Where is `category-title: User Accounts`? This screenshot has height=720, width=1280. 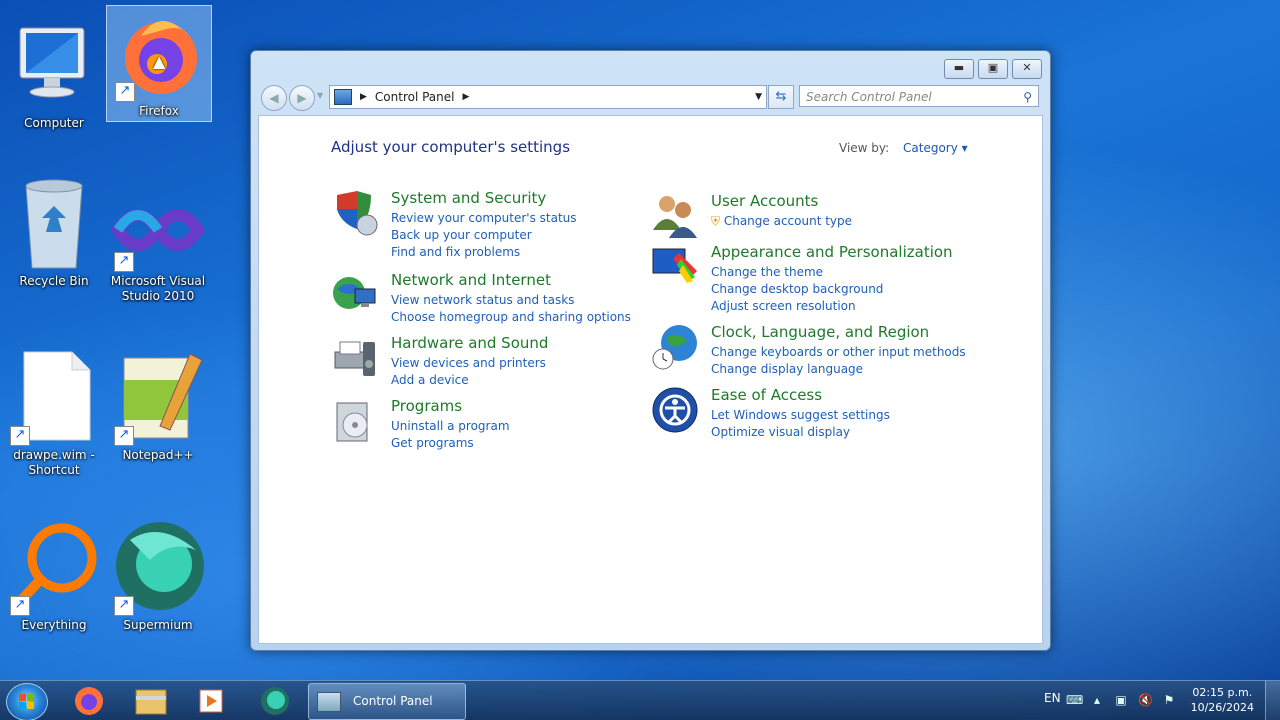 category-title: User Accounts is located at coordinates (764, 201).